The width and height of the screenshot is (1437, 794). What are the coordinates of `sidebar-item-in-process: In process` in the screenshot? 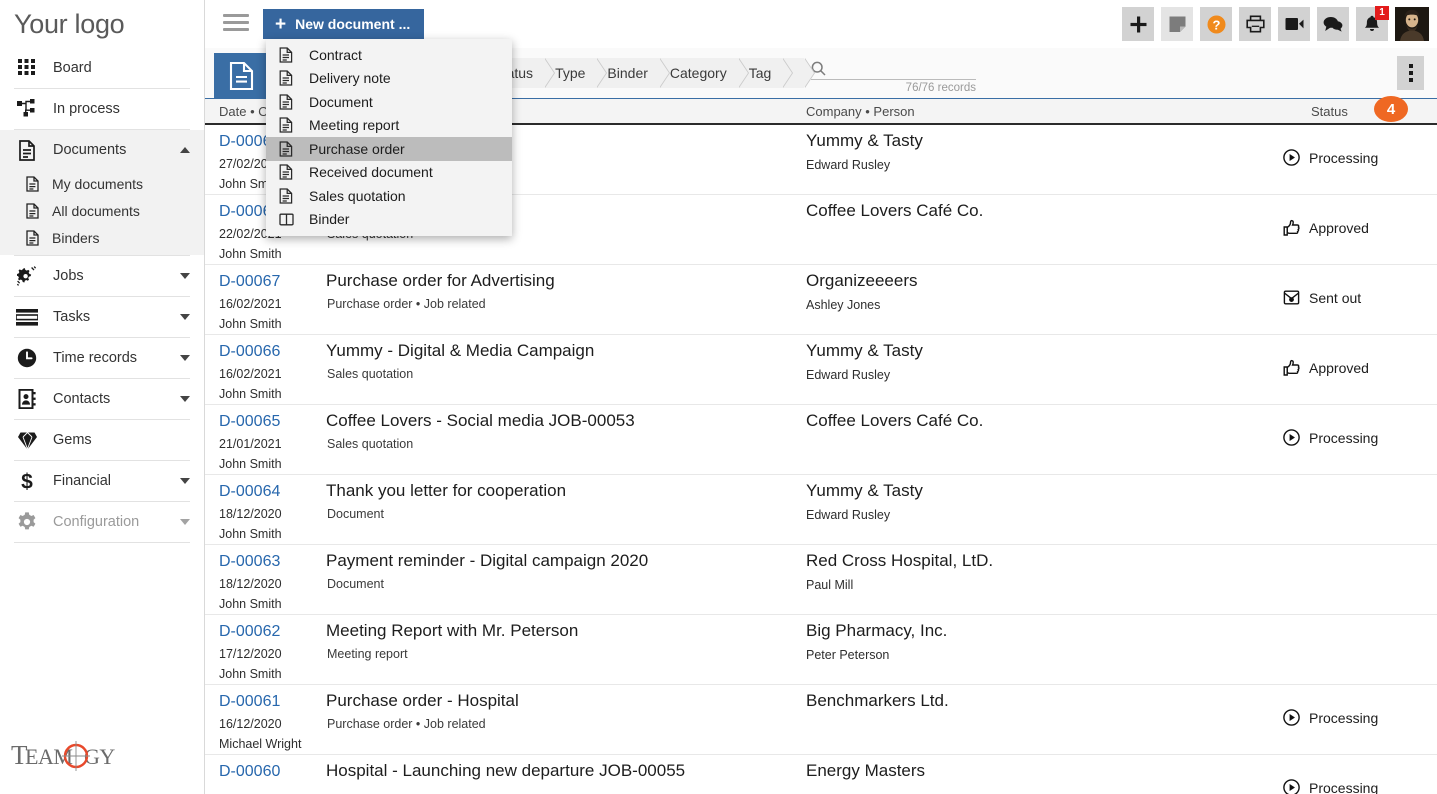 It's located at (102, 109).